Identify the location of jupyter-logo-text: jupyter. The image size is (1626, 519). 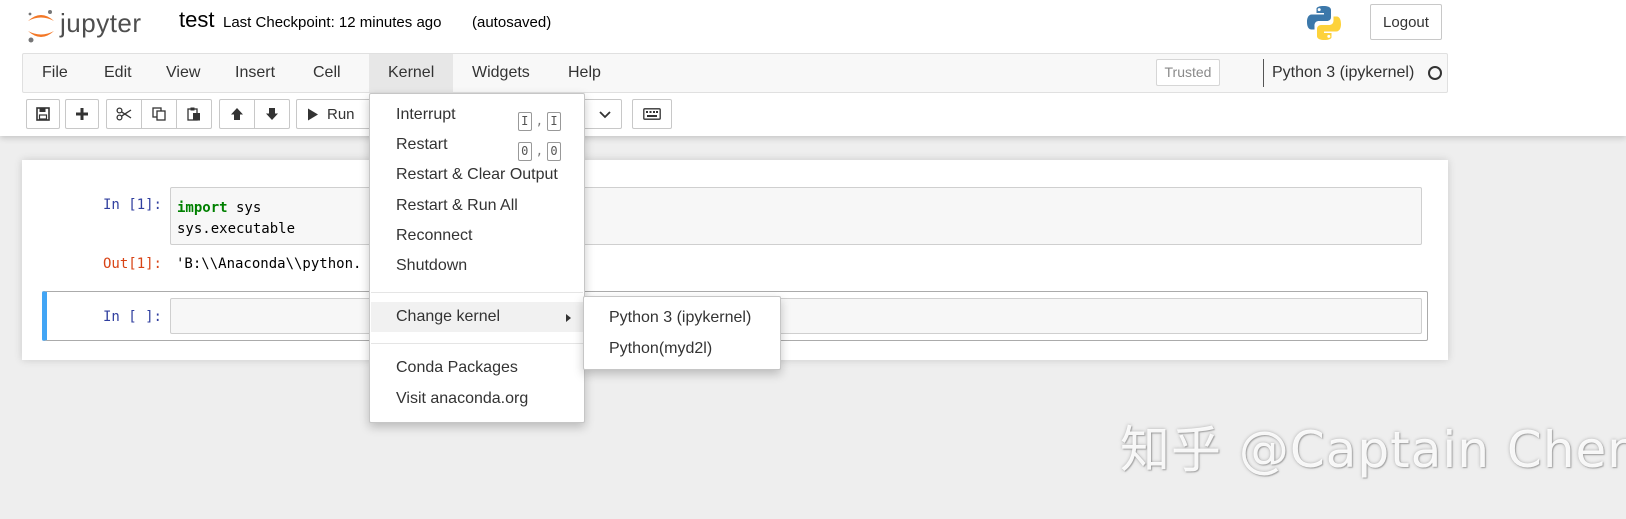
(101, 23).